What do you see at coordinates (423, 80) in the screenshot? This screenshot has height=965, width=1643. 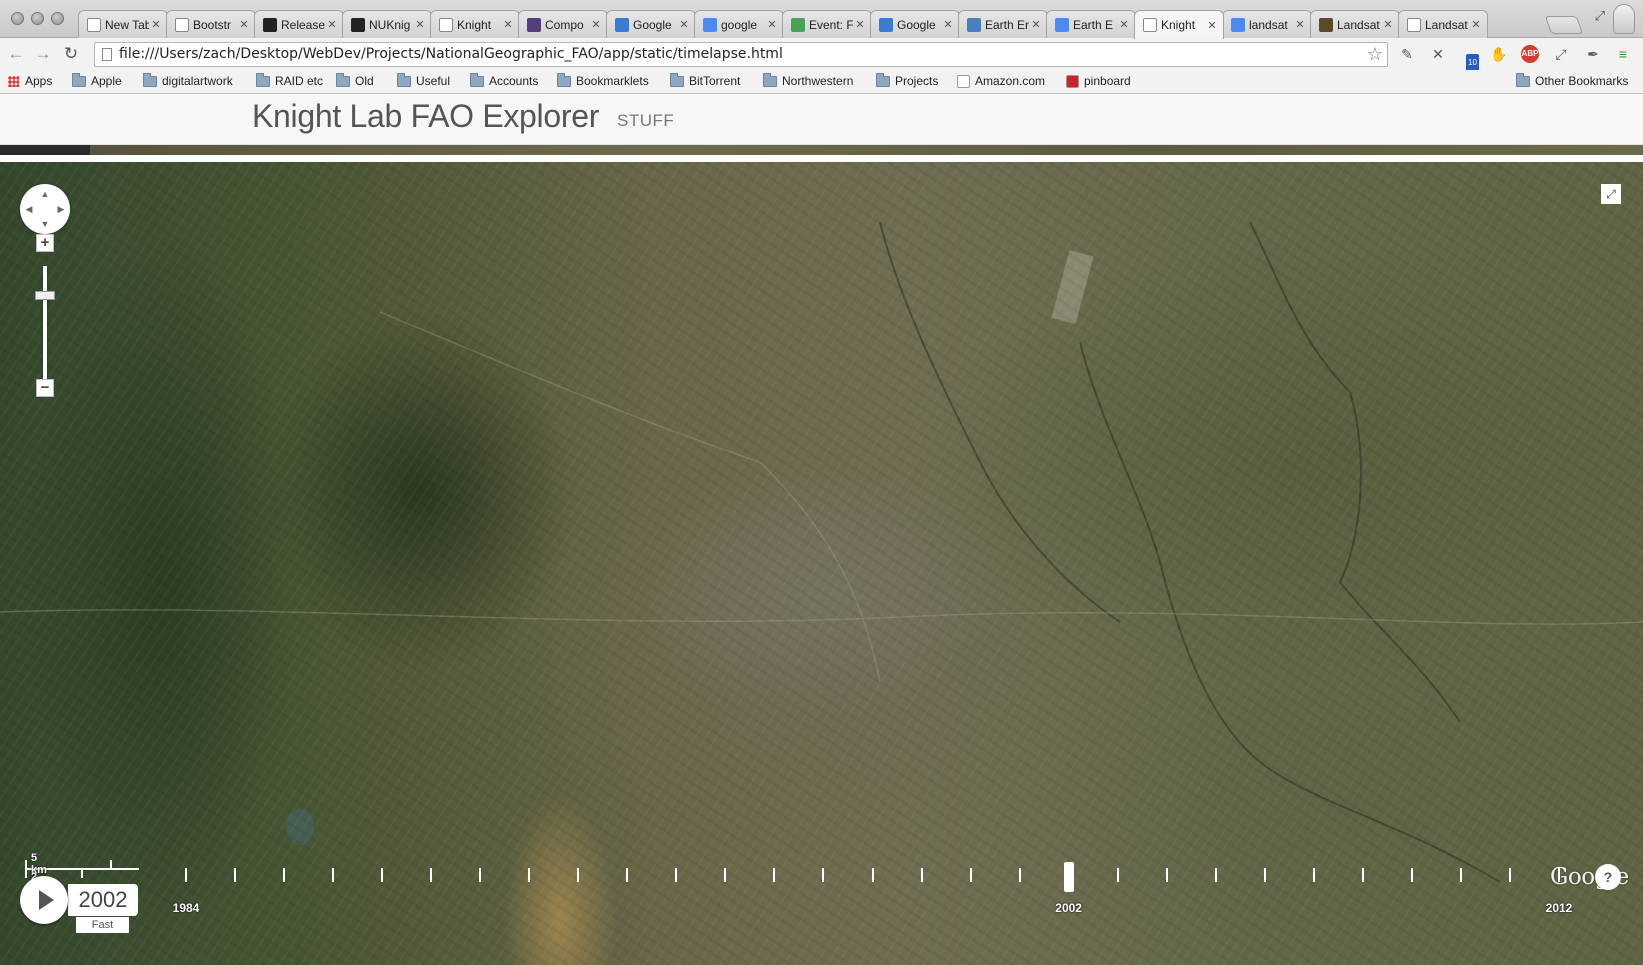 I see `bookmark-item: Useful` at bounding box center [423, 80].